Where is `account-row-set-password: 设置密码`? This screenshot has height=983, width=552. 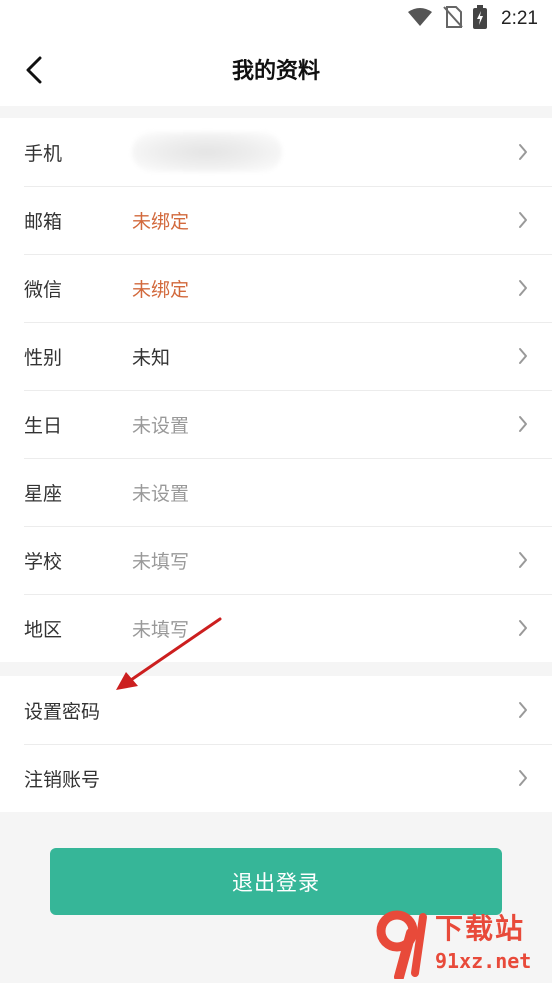
account-row-set-password: 设置密码 is located at coordinates (276, 710).